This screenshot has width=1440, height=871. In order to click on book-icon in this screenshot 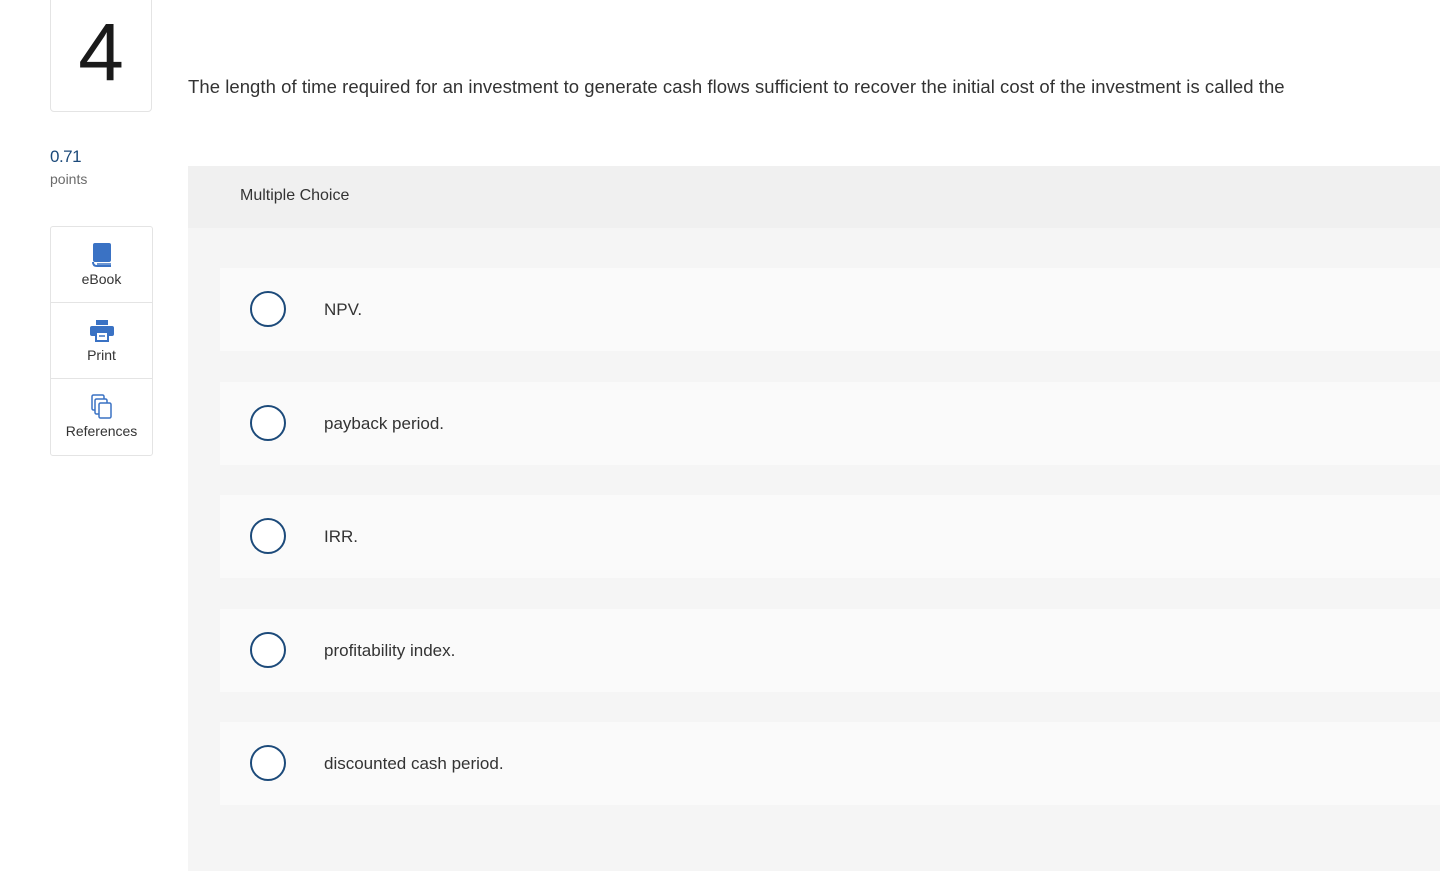, I will do `click(102, 255)`.